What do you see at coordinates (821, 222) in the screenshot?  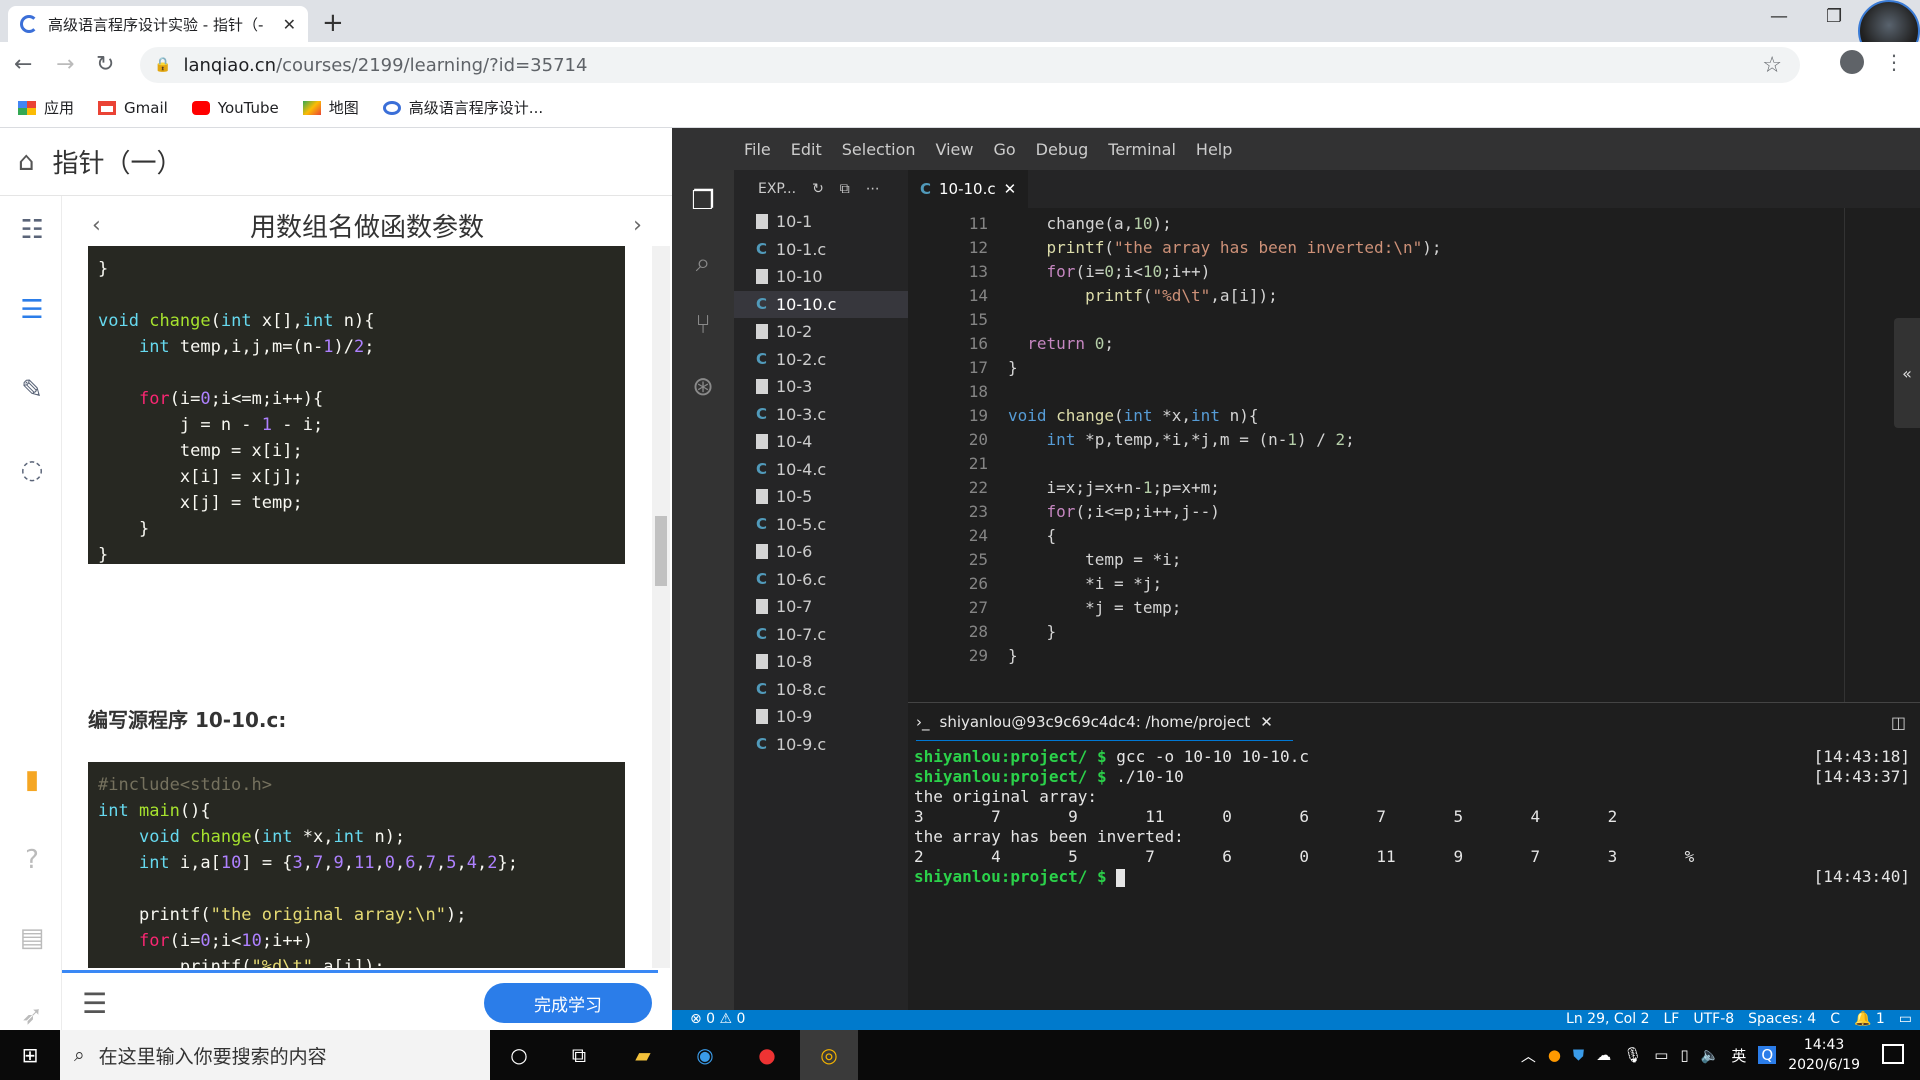 I see `file-item: 10-1` at bounding box center [821, 222].